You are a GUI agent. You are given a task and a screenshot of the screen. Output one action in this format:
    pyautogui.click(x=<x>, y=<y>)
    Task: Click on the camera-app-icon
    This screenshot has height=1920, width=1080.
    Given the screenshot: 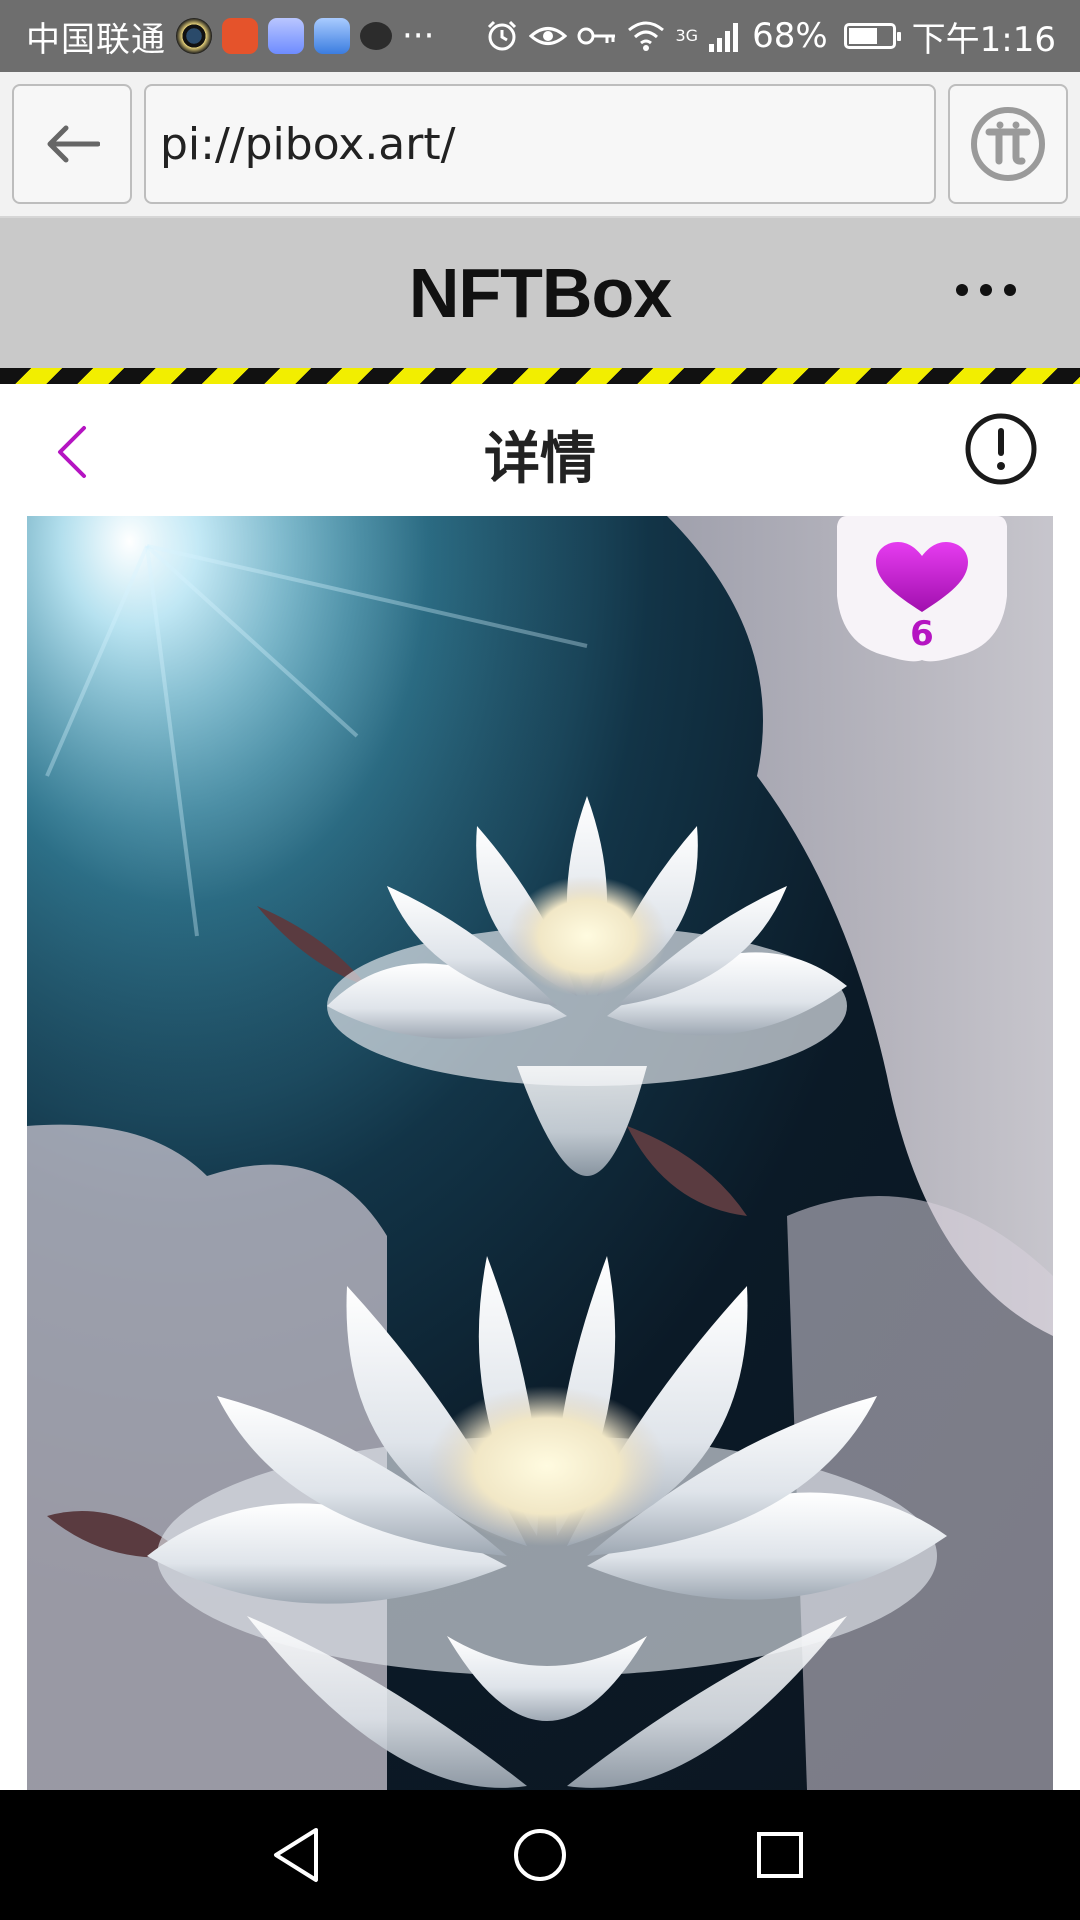 What is the action you would take?
    pyautogui.click(x=194, y=36)
    